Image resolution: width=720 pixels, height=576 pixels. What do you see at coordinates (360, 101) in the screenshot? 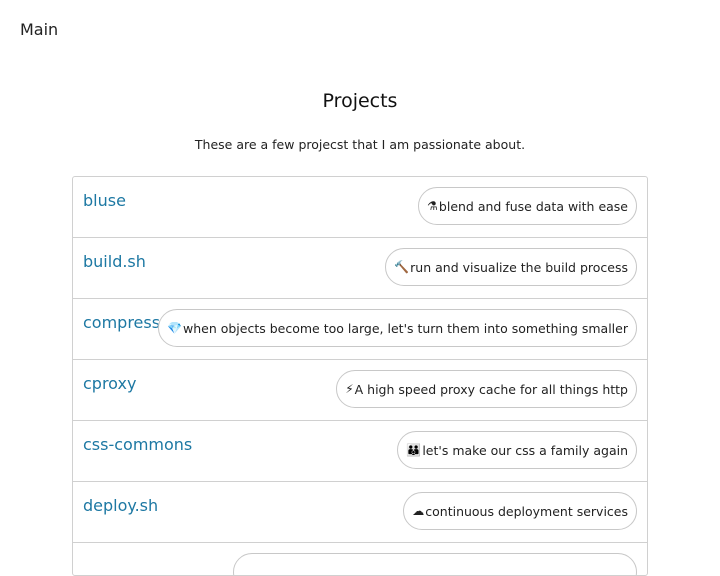
I see `page-title: Projects` at bounding box center [360, 101].